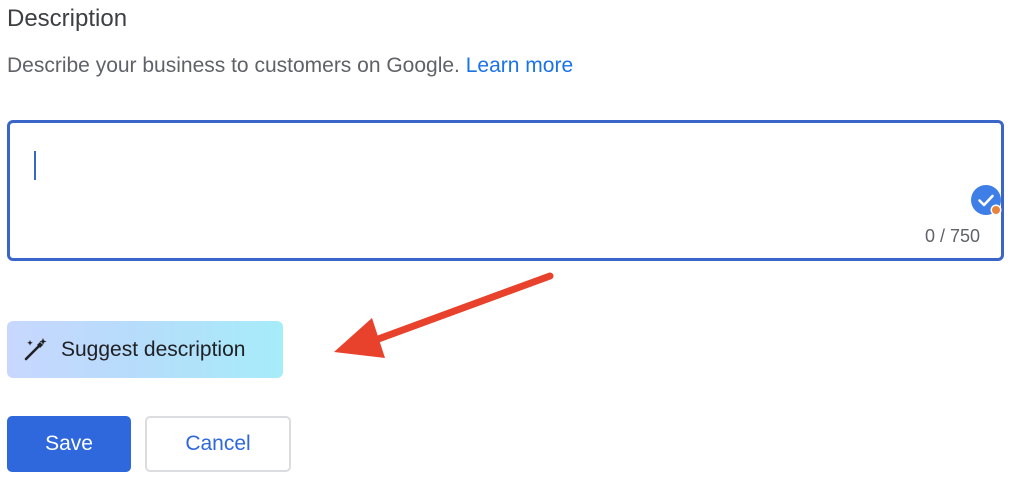 This screenshot has height=482, width=1024. I want to click on magic-wand-icon, so click(35, 348).